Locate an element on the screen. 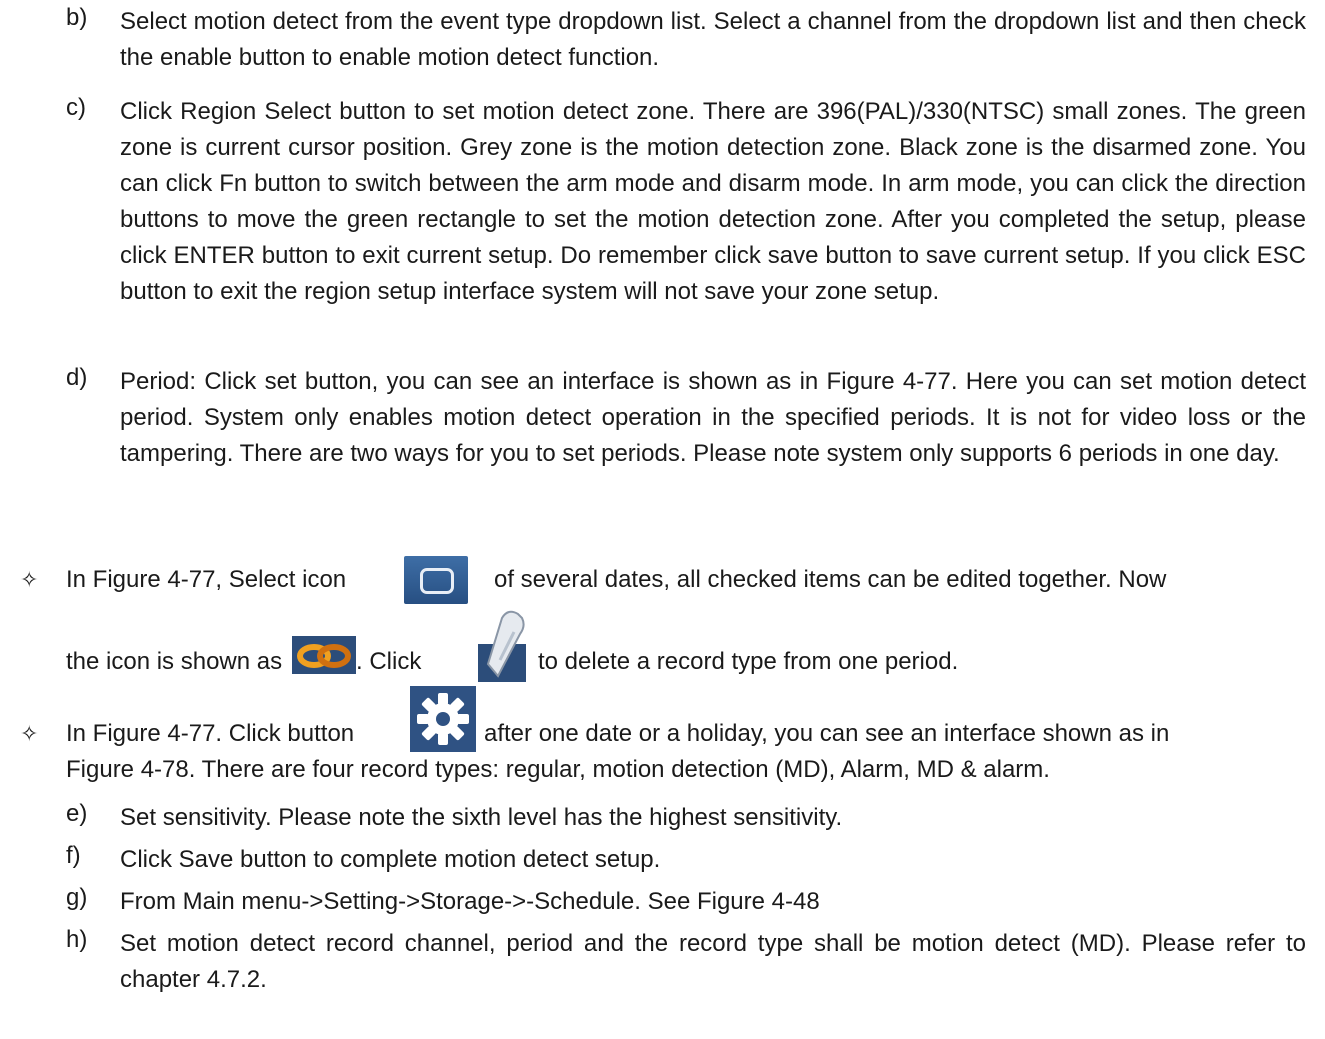 Image resolution: width=1325 pixels, height=1039 pixels. step-label: b) is located at coordinates (77, 17).